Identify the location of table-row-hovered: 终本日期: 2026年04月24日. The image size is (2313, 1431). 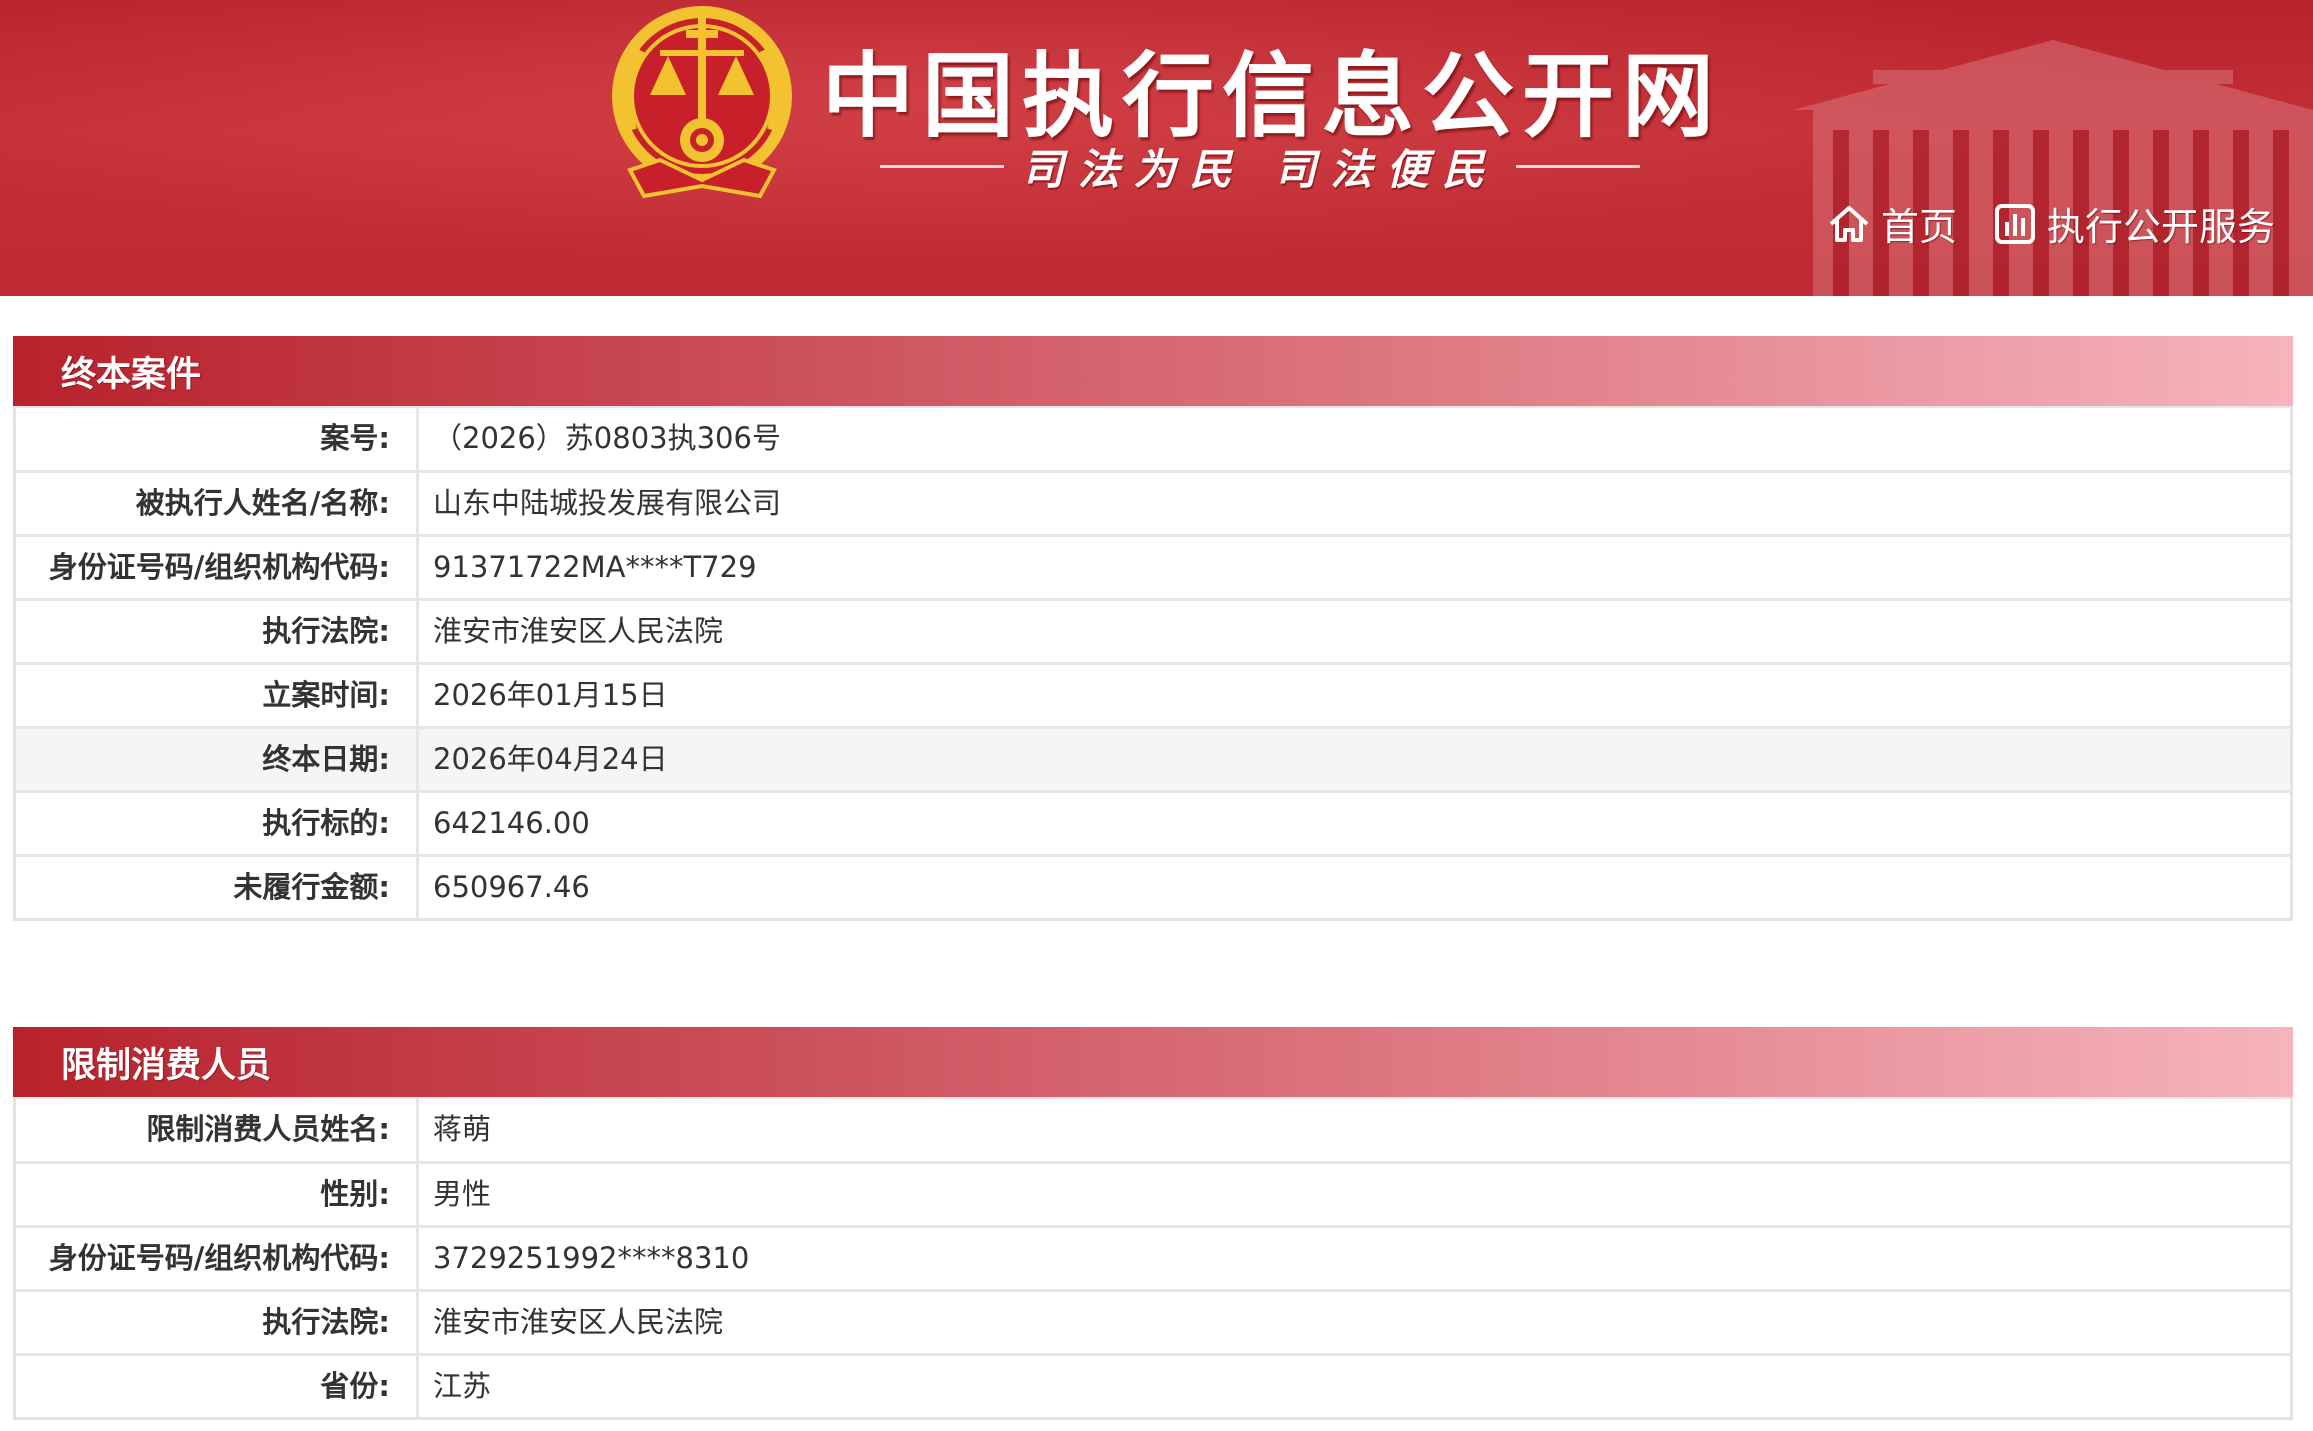
(1153, 758).